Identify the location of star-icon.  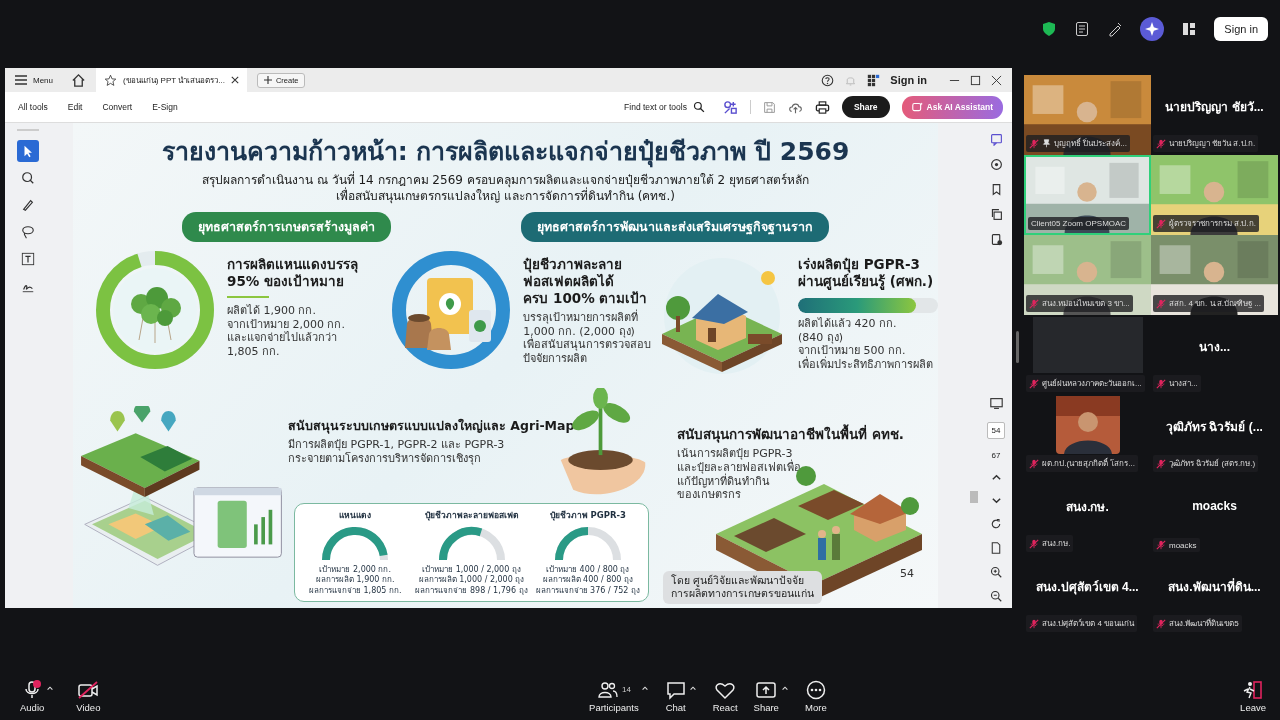
(110, 80).